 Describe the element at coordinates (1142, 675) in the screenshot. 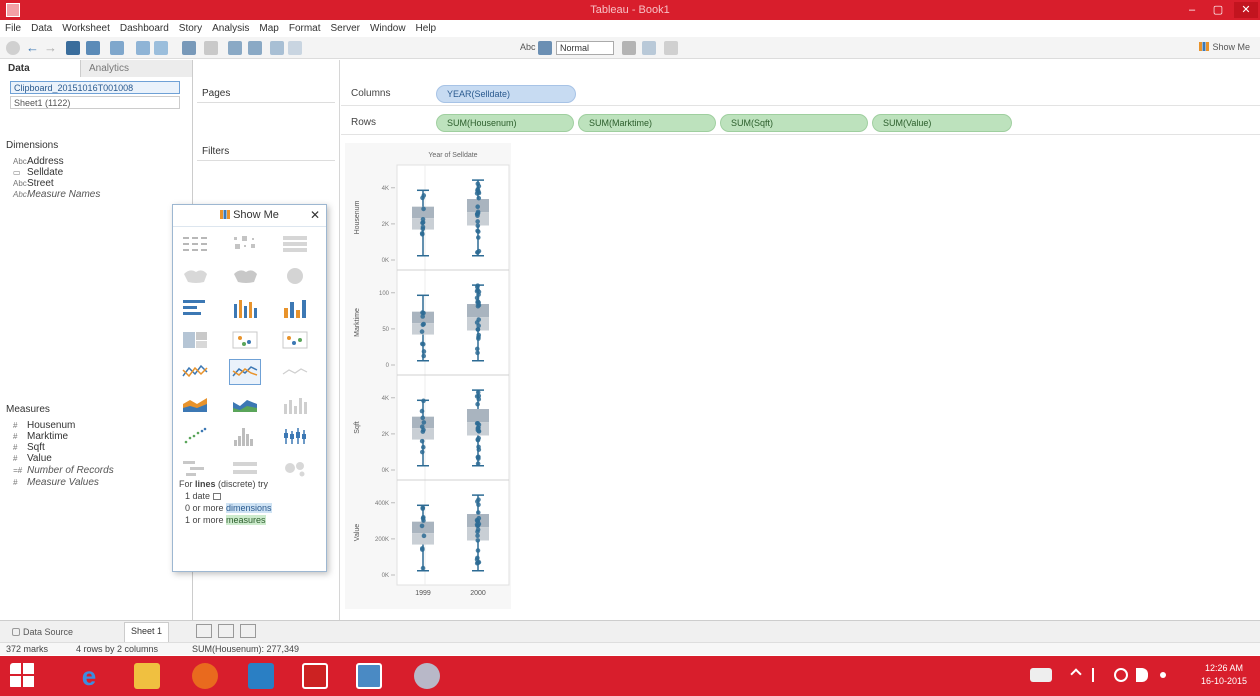

I see `volume-icon` at that location.